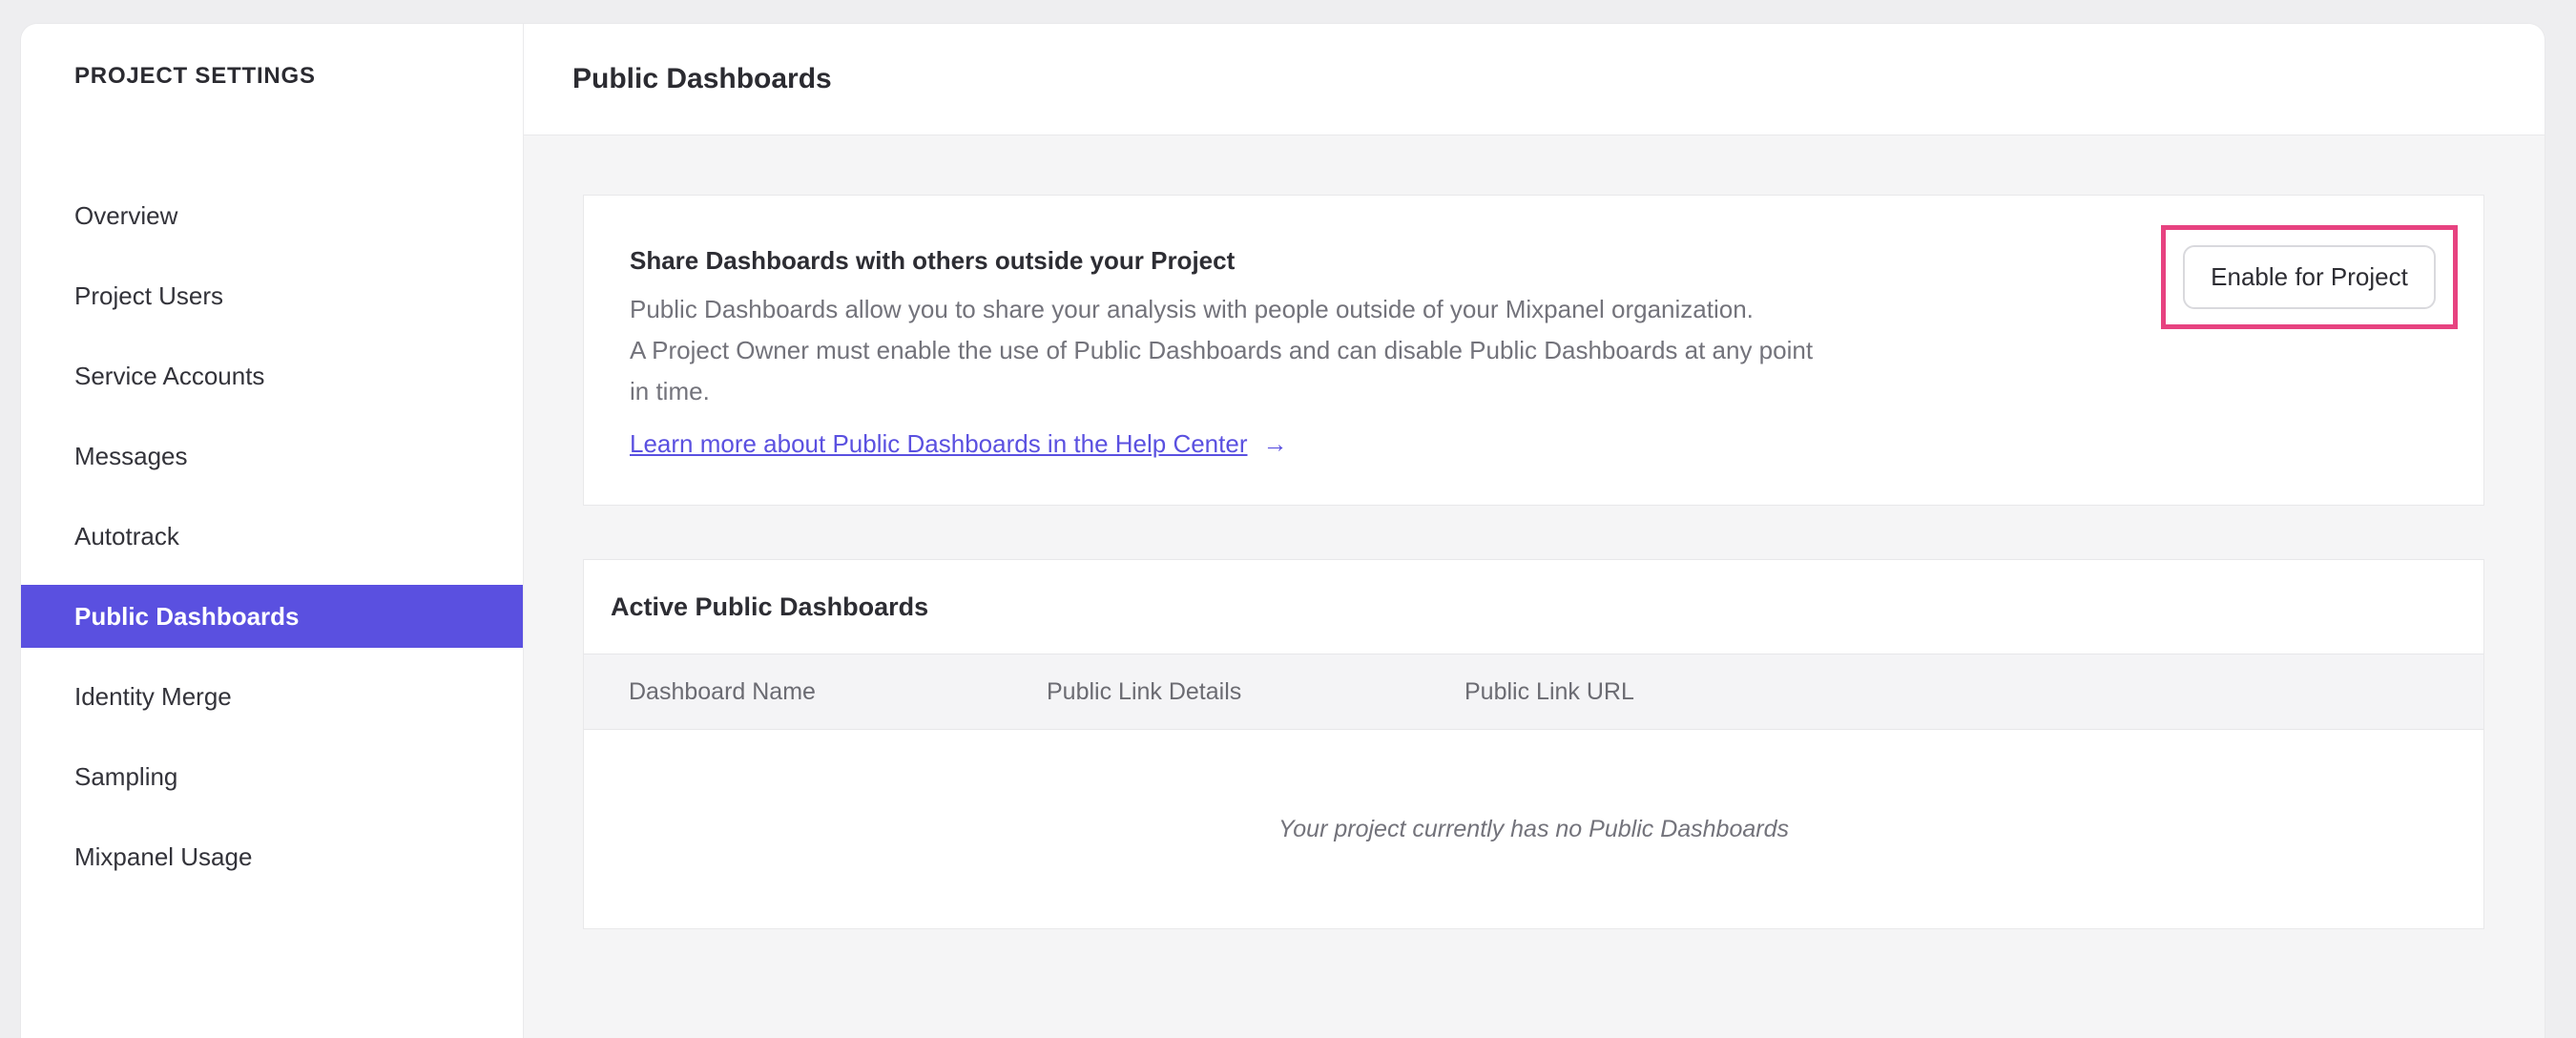  What do you see at coordinates (272, 857) in the screenshot?
I see `sidebar-item-mixpanel-usage: Mixpanel Usage` at bounding box center [272, 857].